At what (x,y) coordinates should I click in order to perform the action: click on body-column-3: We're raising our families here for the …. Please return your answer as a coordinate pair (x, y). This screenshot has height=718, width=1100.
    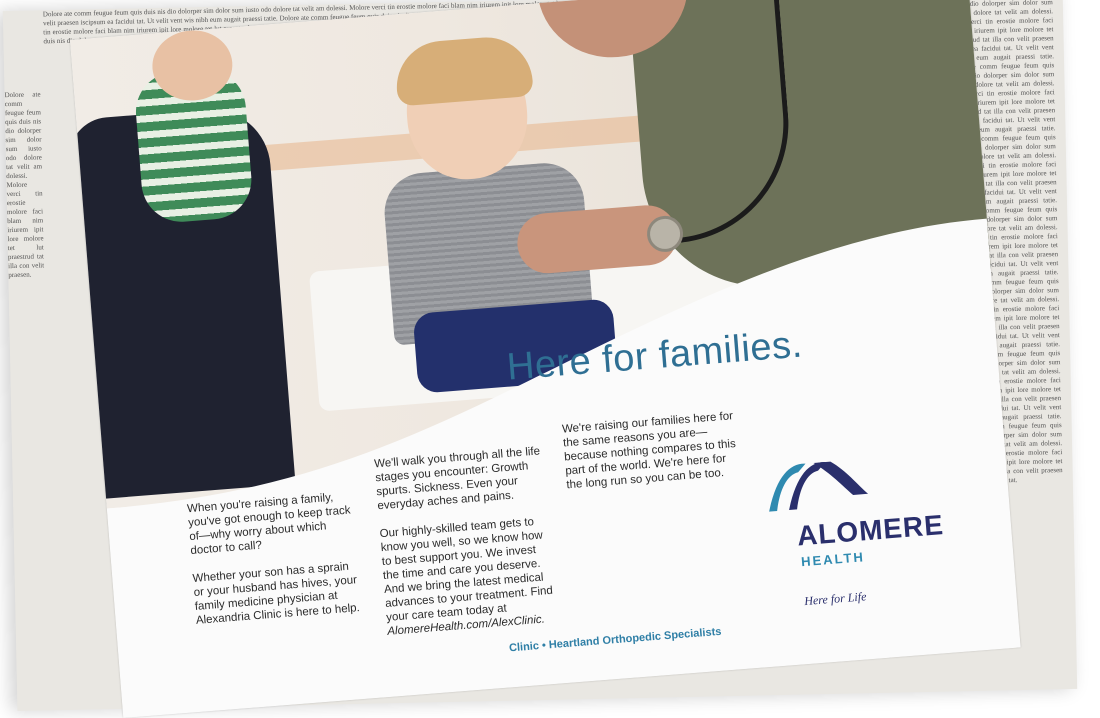
    Looking at the image, I should click on (652, 457).